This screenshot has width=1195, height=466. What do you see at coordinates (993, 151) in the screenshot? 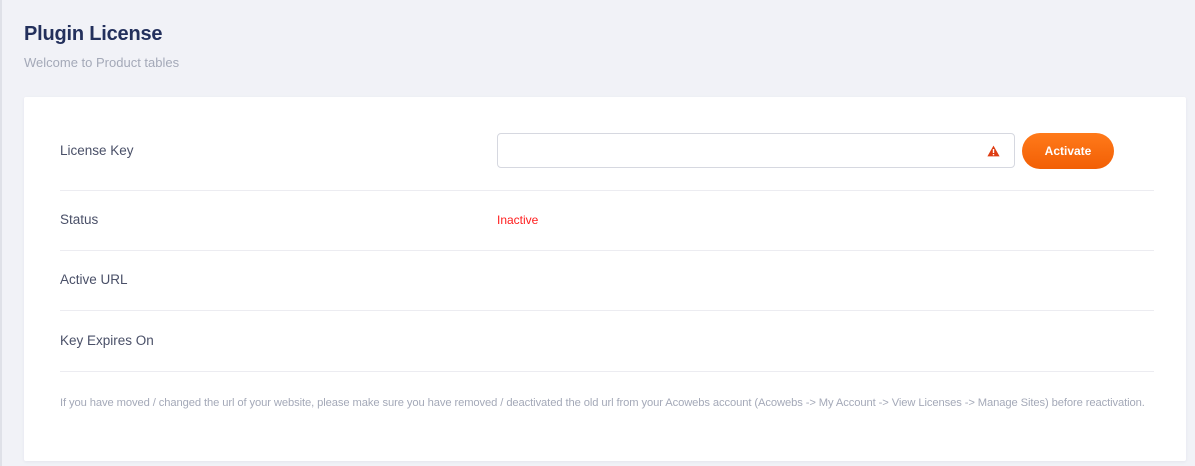
I see `warning-triangle-icon` at bounding box center [993, 151].